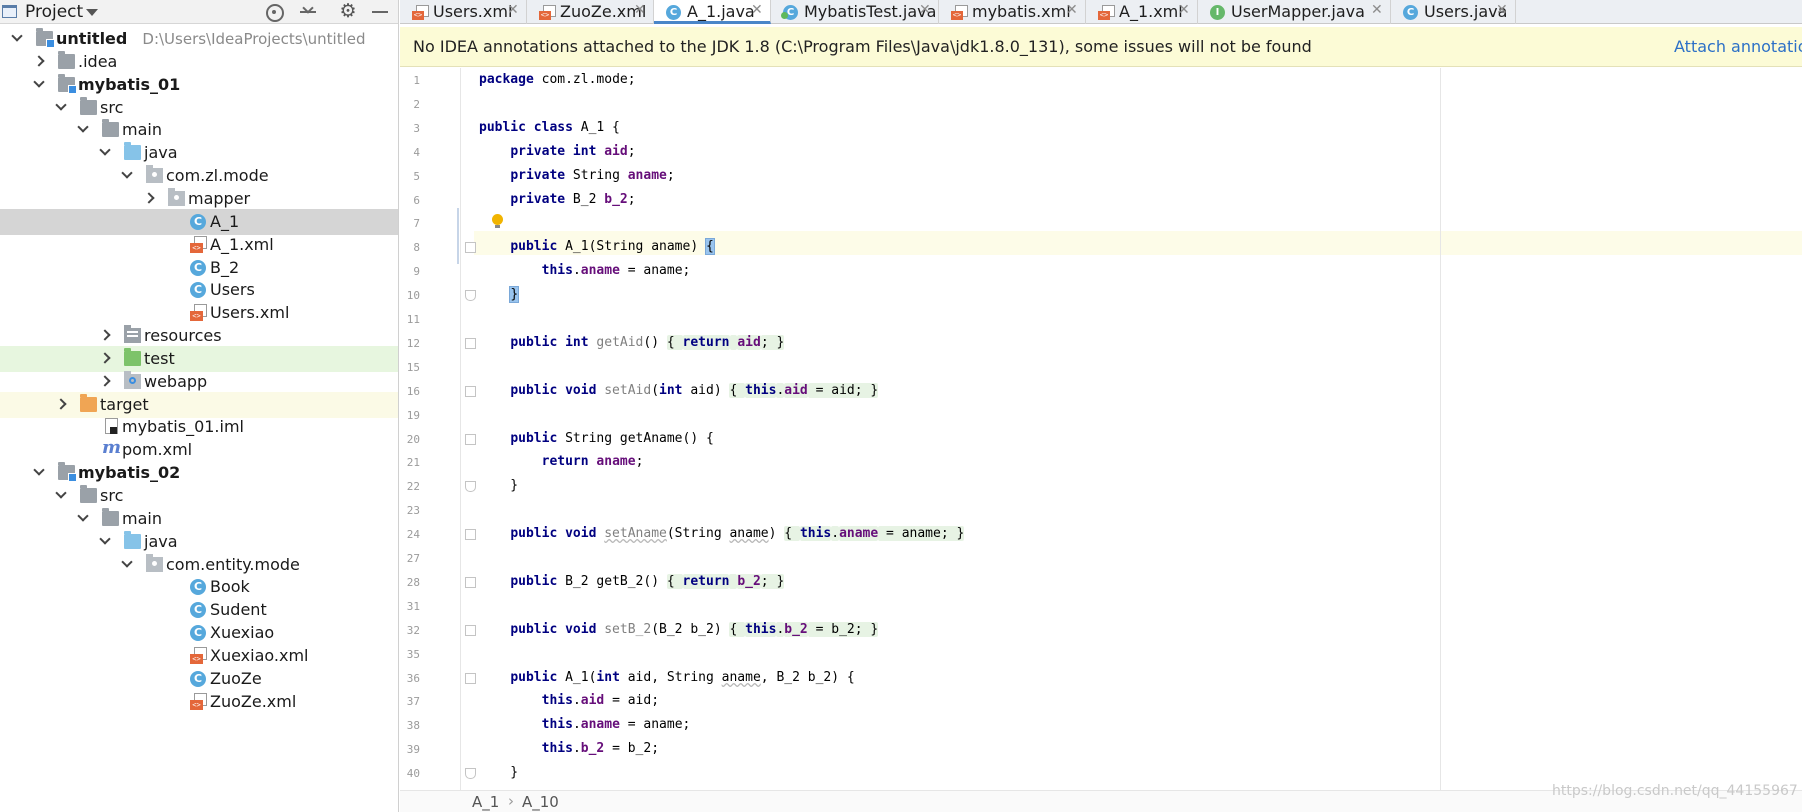  I want to click on tab-mybatistest-java: C MybatisTest.java ✕, so click(855, 12).